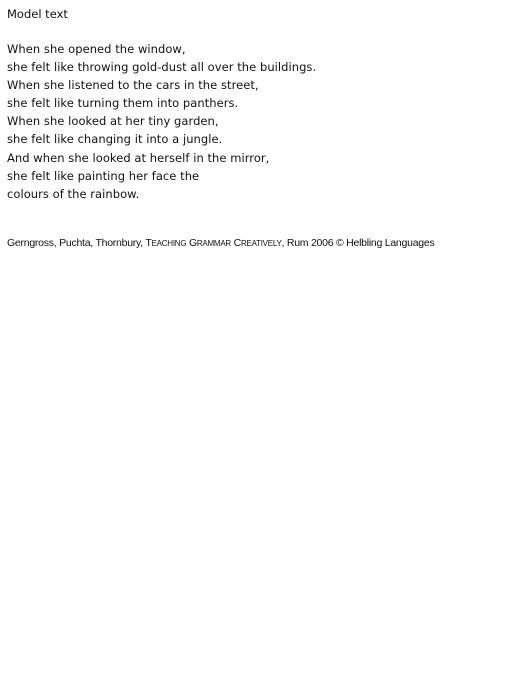 This screenshot has width=512, height=700. I want to click on poem-line: When she opened the window,, so click(96, 49).